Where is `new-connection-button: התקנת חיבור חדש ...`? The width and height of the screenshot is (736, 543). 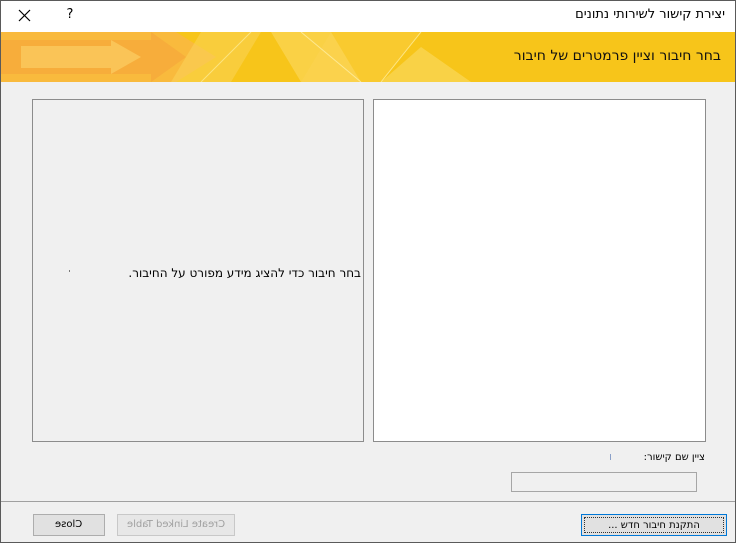 new-connection-button: התקנת חיבור חדש ... is located at coordinates (654, 525).